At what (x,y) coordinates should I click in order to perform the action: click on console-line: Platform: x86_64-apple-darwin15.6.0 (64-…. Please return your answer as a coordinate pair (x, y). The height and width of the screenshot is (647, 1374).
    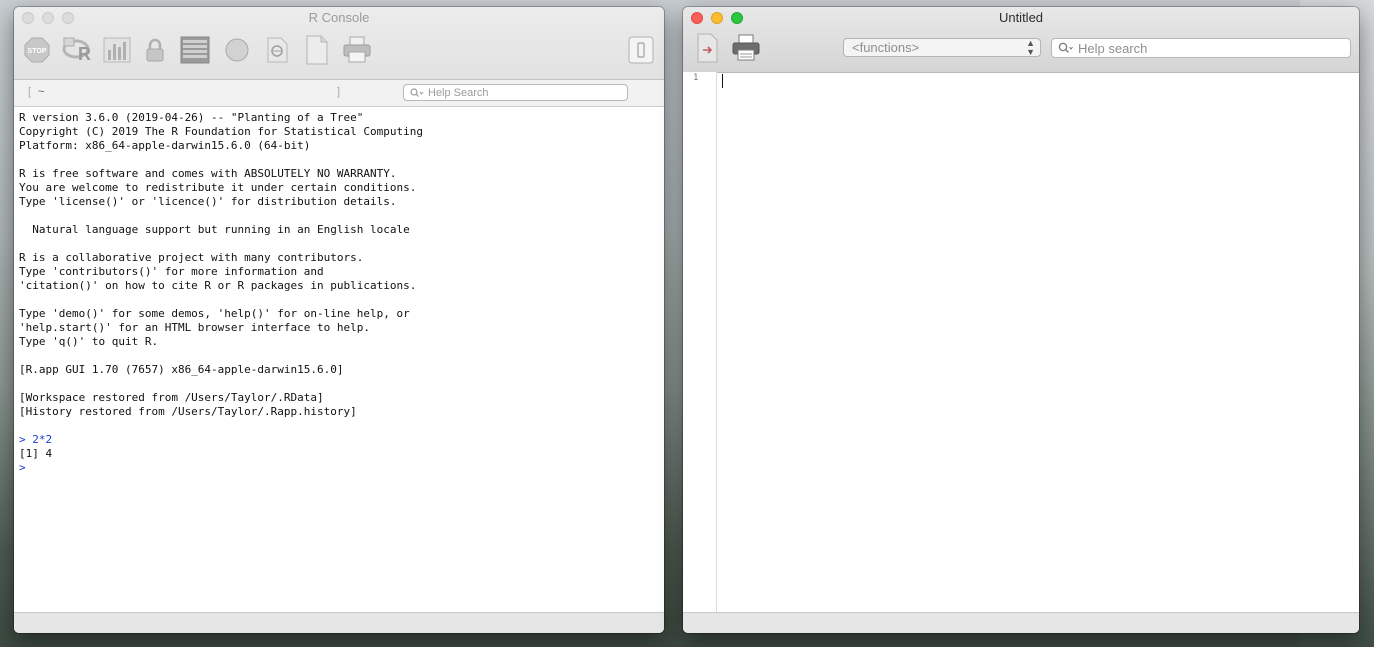
    Looking at the image, I should click on (165, 145).